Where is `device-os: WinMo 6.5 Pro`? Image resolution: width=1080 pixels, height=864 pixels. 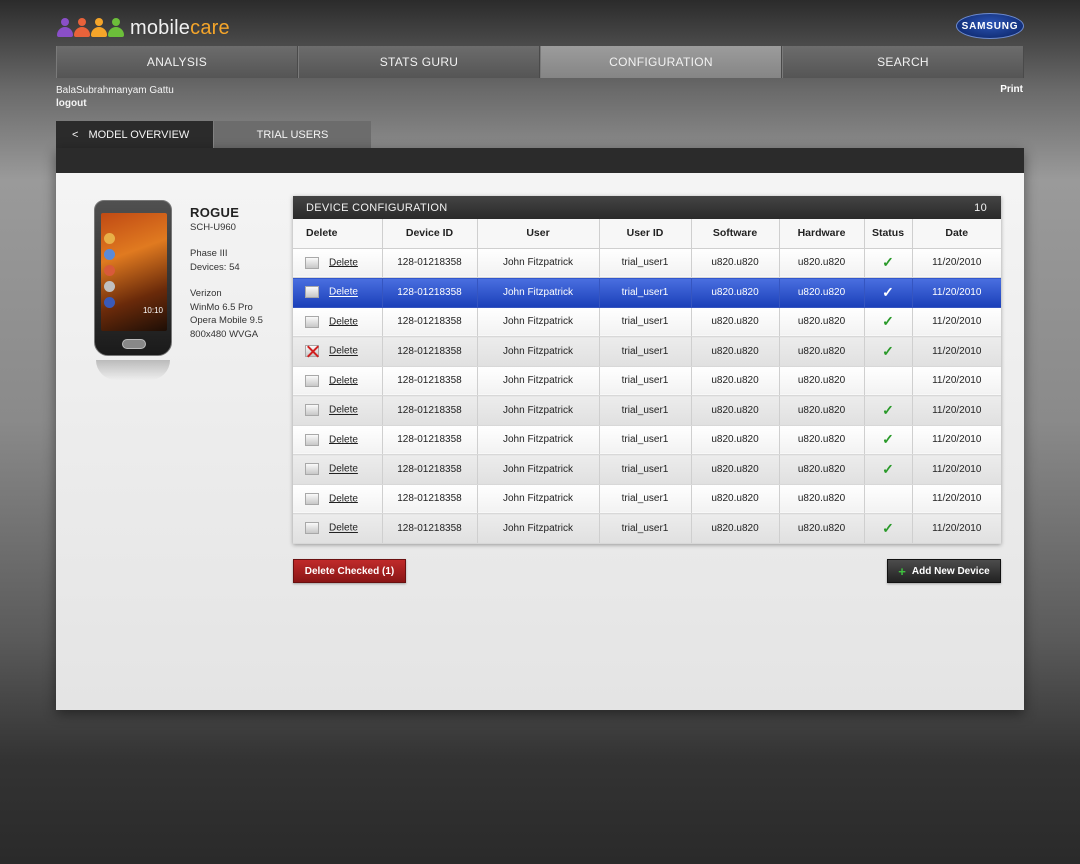
device-os: WinMo 6.5 Pro is located at coordinates (221, 307).